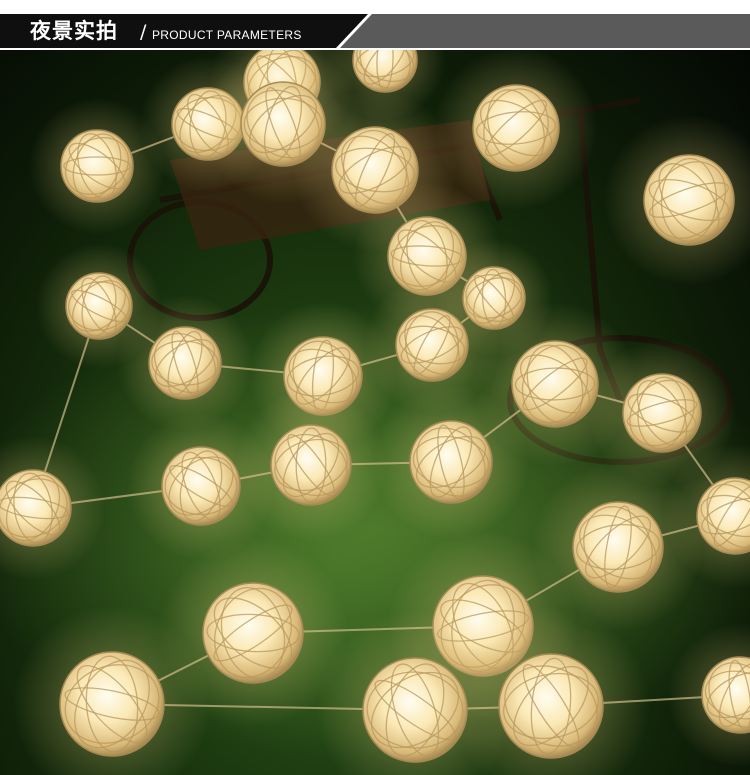  I want to click on section-title-cn: 夜景实拍, so click(74, 31).